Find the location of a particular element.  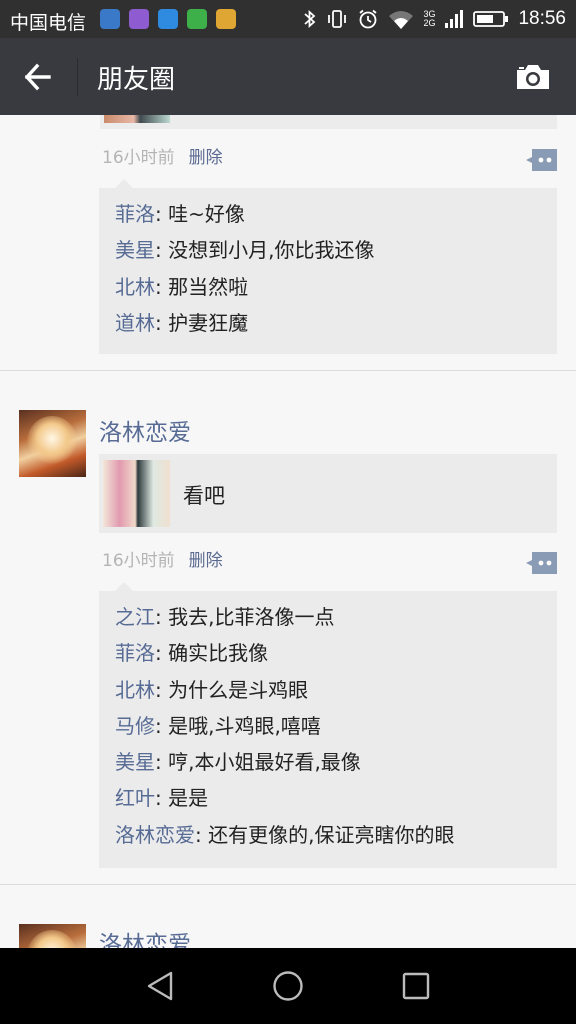

square-recents-icon is located at coordinates (416, 986).